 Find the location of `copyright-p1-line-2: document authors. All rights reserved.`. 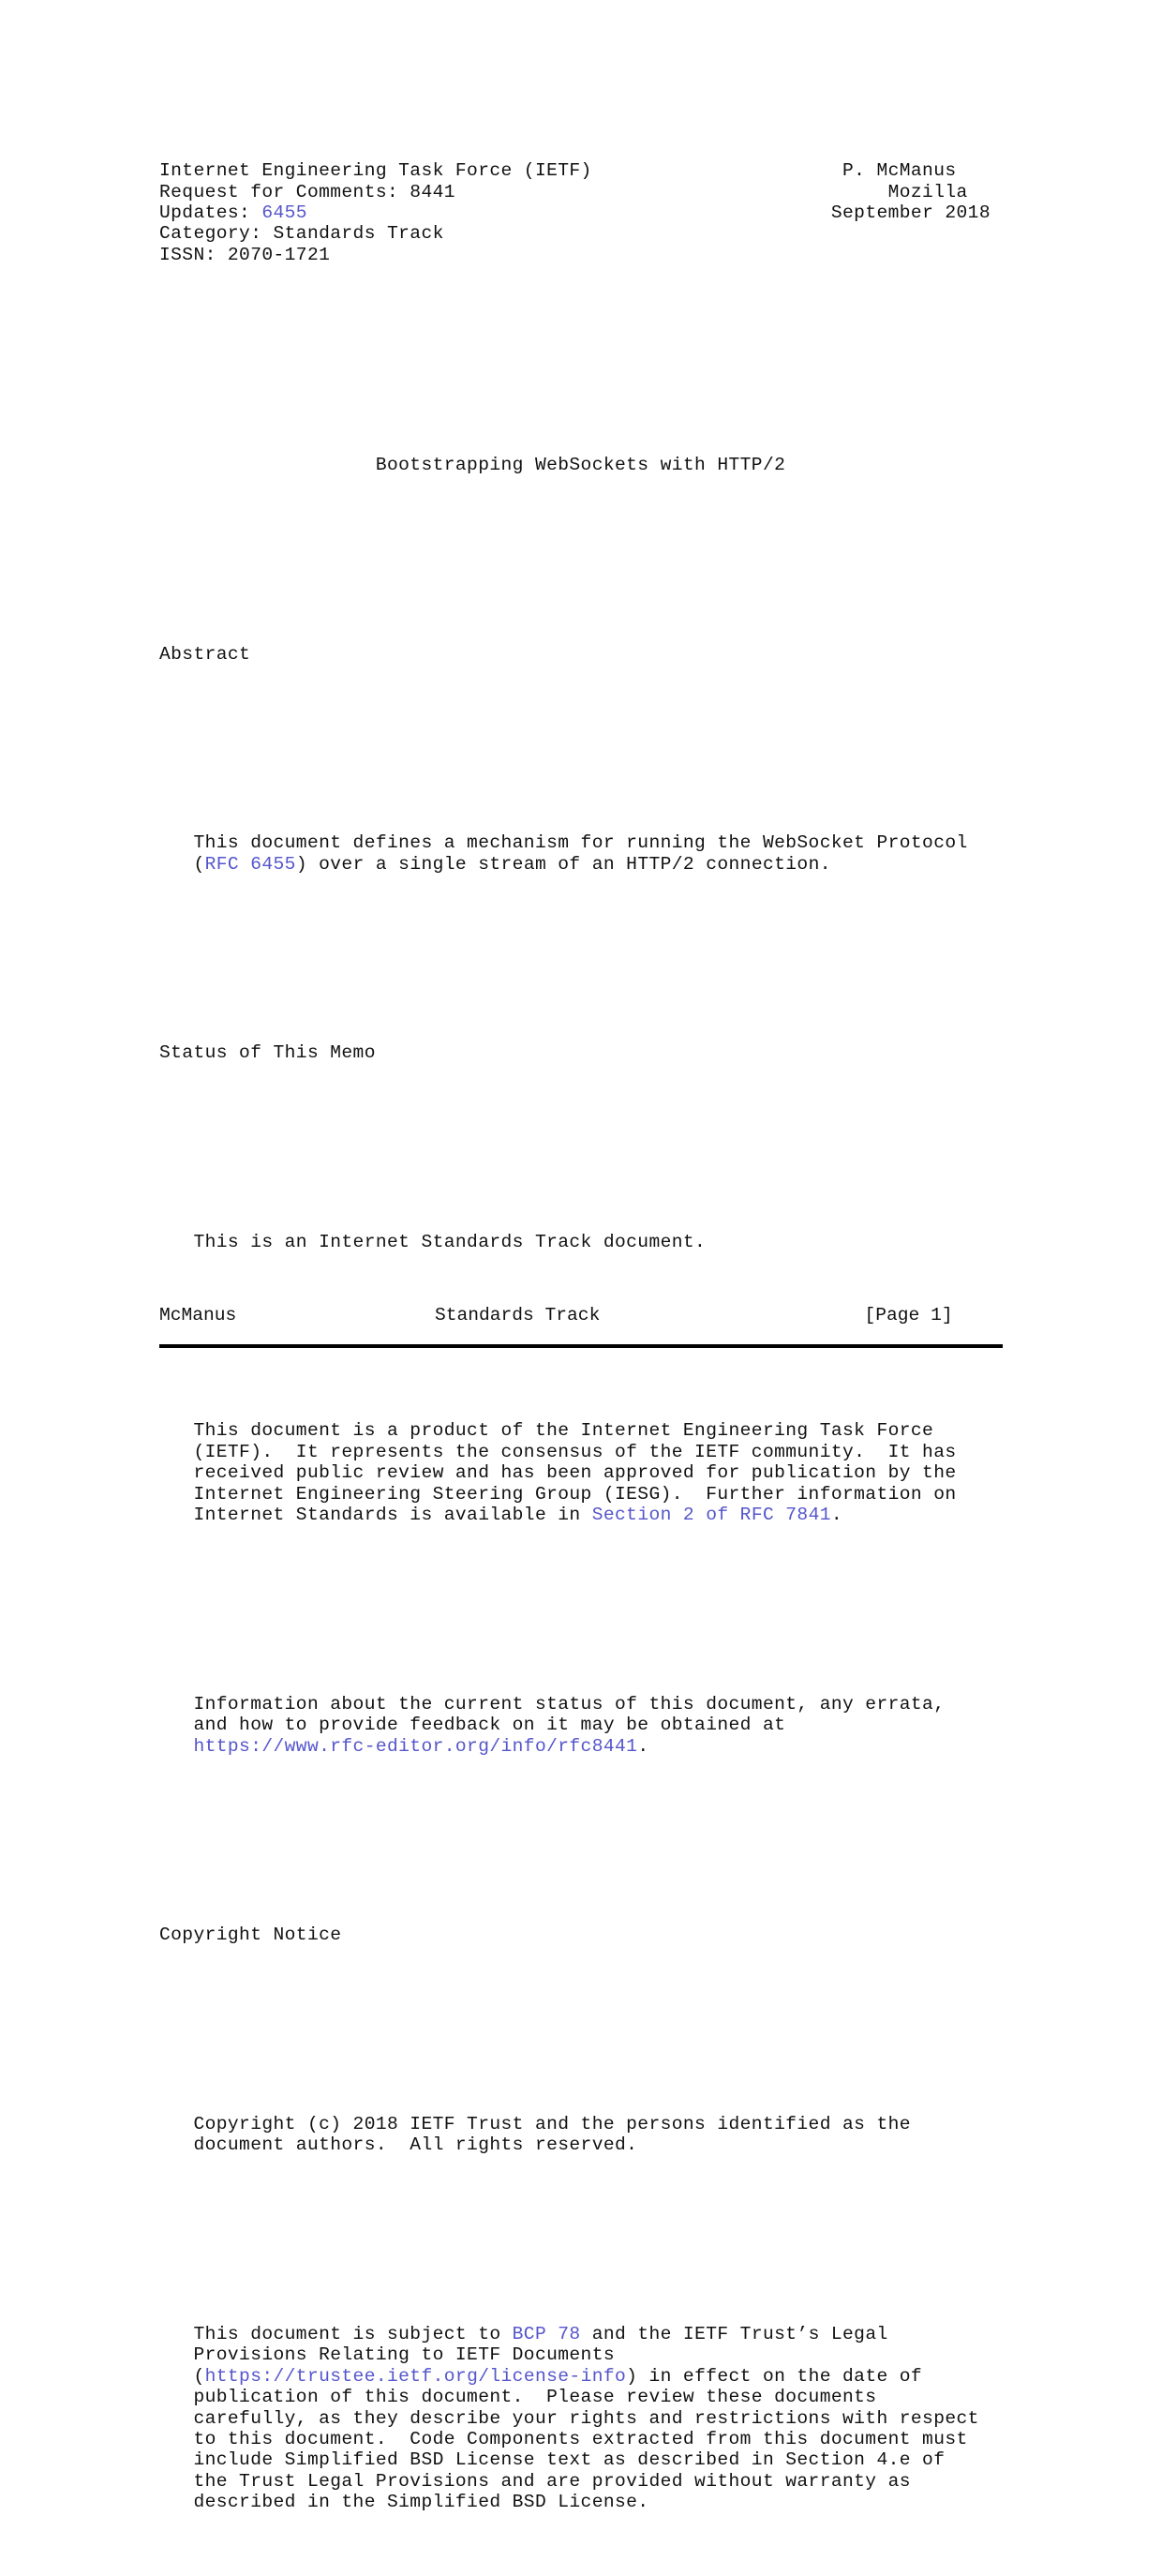

copyright-p1-line-2: document authors. All rights reserved. is located at coordinates (398, 2145).